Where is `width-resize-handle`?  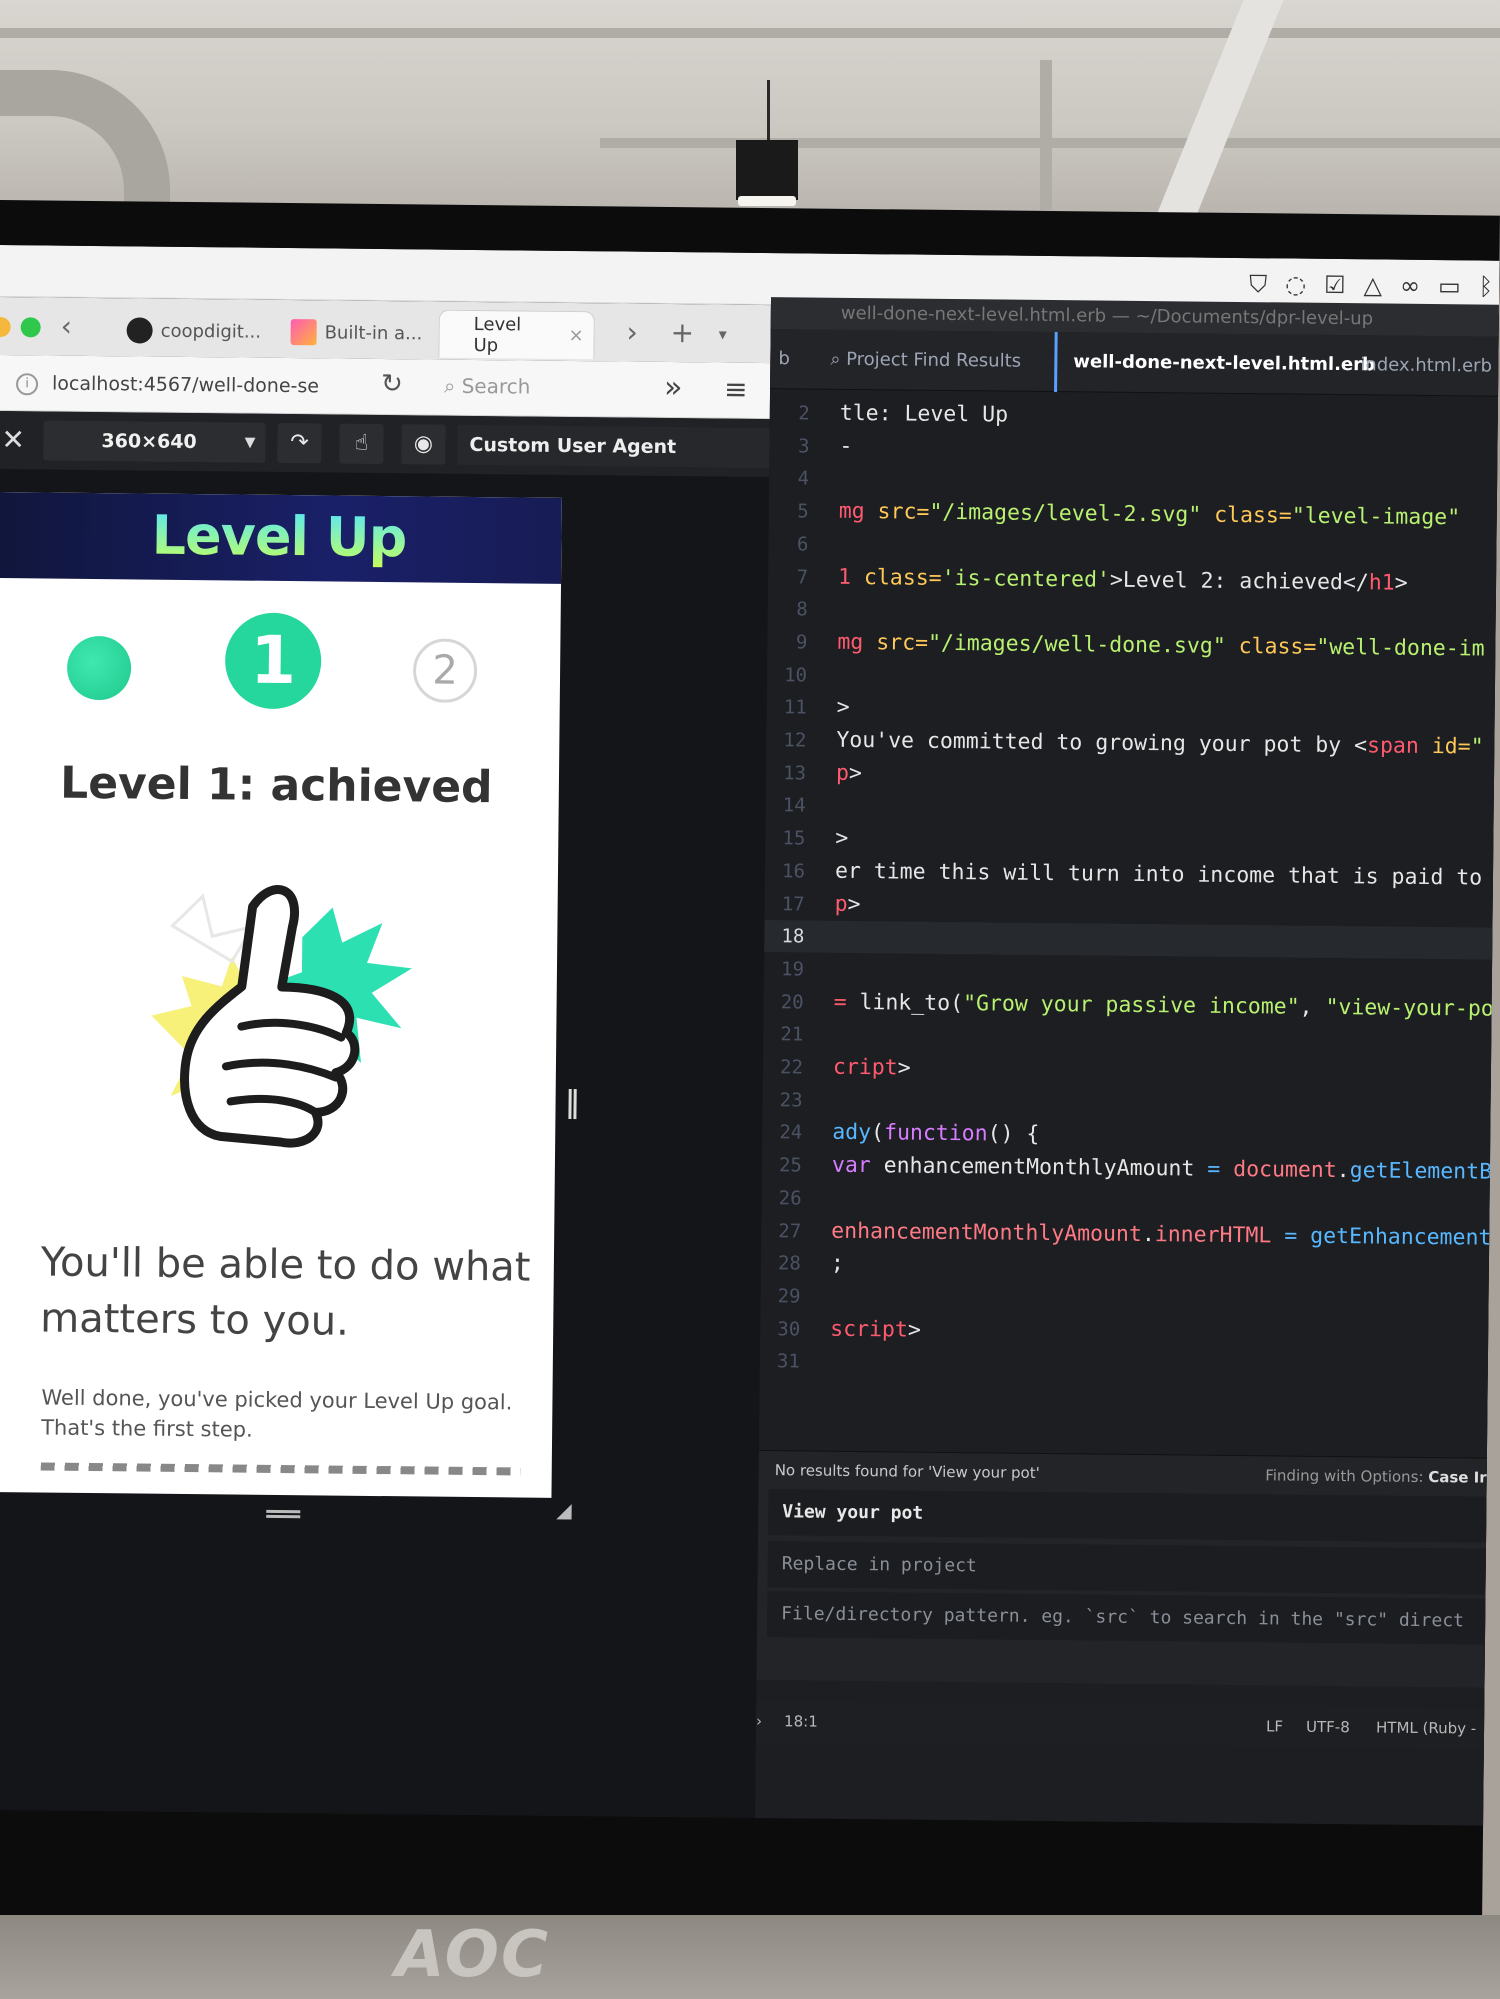 width-resize-handle is located at coordinates (572, 1104).